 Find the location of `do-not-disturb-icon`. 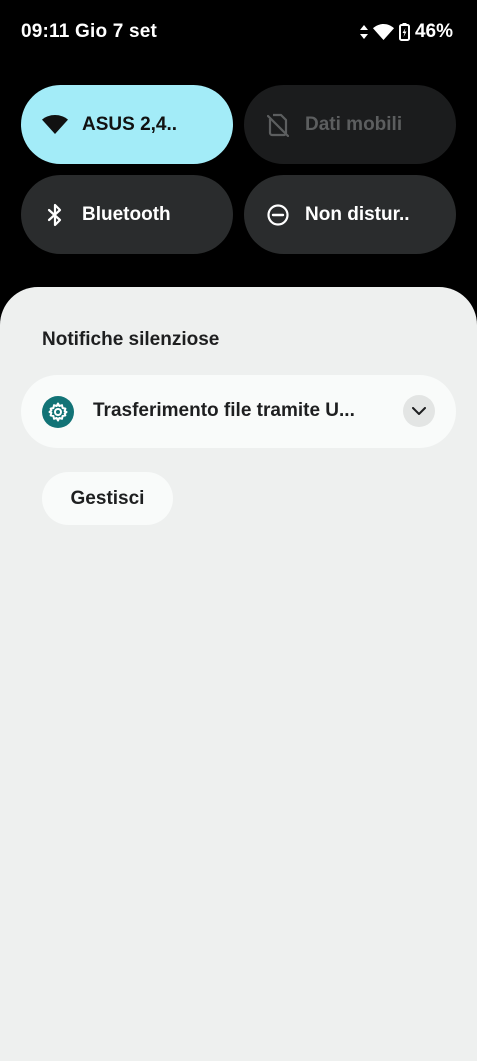

do-not-disturb-icon is located at coordinates (278, 215).